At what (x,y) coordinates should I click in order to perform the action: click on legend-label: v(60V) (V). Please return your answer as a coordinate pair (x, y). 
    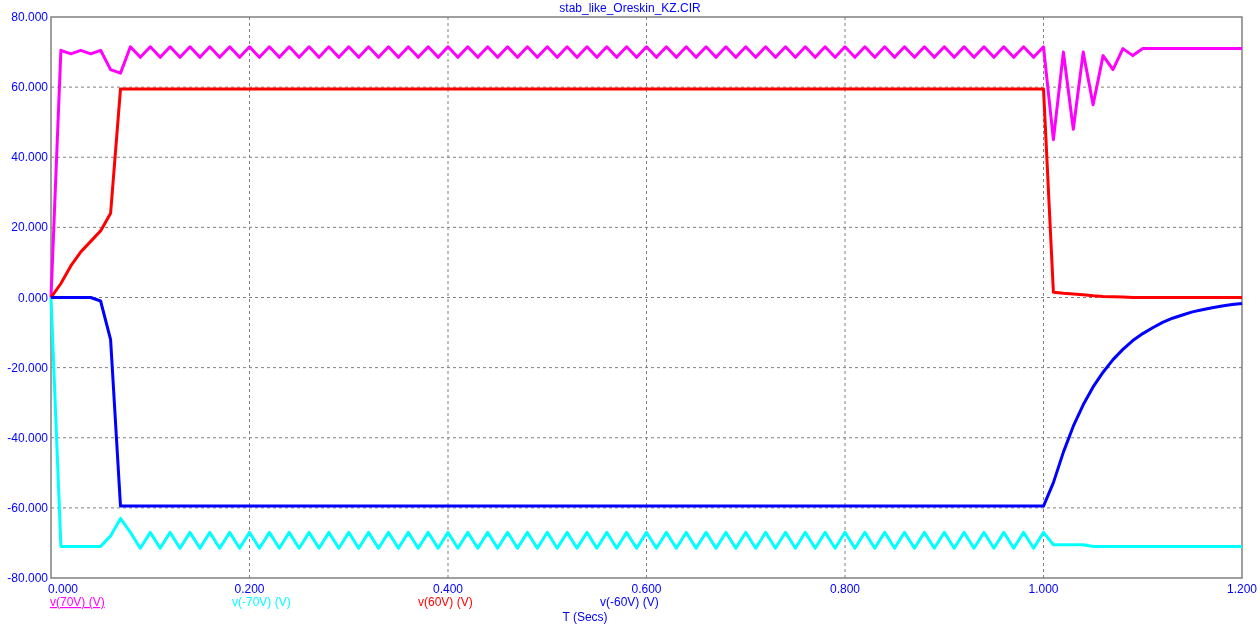
    Looking at the image, I should click on (445, 602).